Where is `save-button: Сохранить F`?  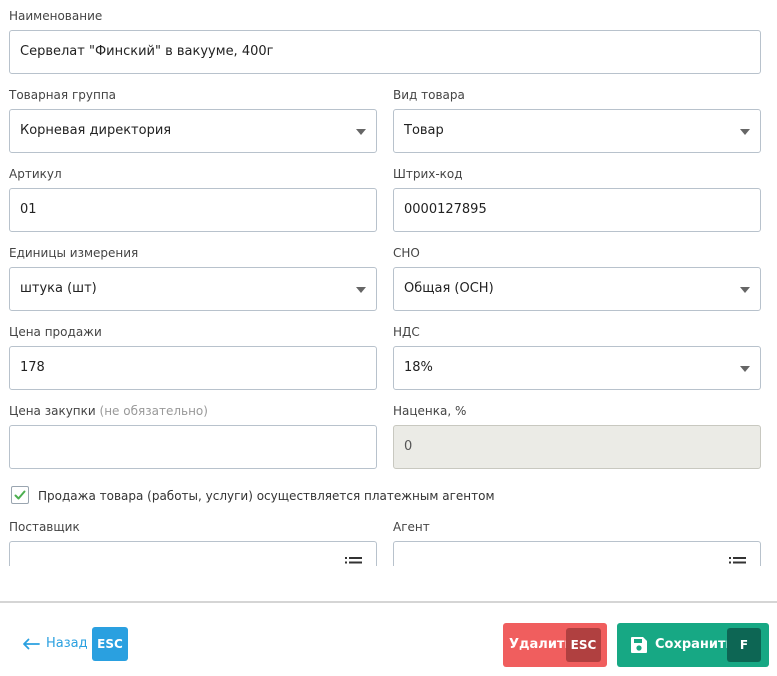
save-button: Сохранить F is located at coordinates (693, 645).